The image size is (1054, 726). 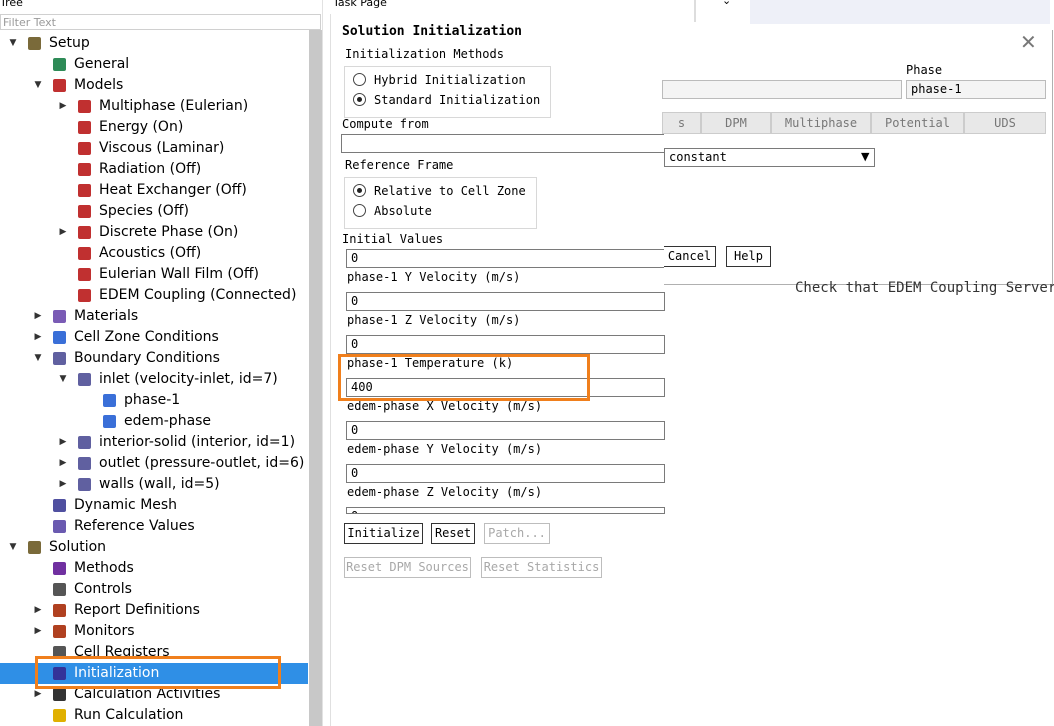 What do you see at coordinates (154, 547) in the screenshot?
I see `tree-item: ▼ Solution` at bounding box center [154, 547].